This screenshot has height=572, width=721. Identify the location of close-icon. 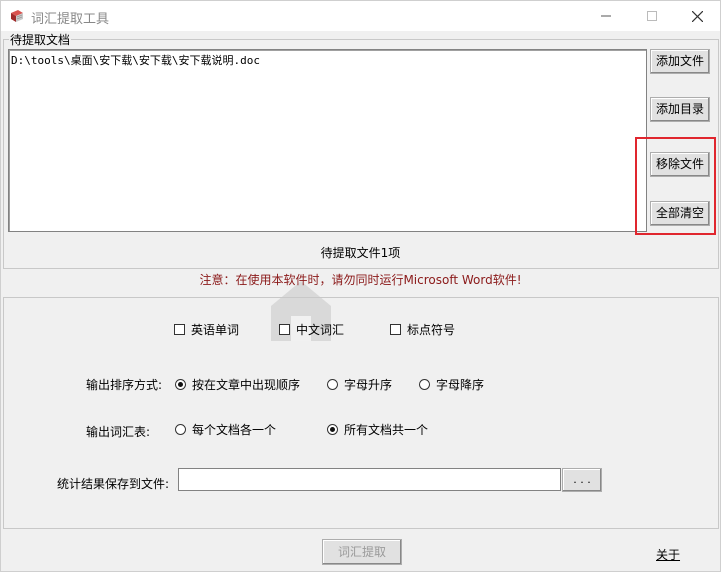
(697, 16).